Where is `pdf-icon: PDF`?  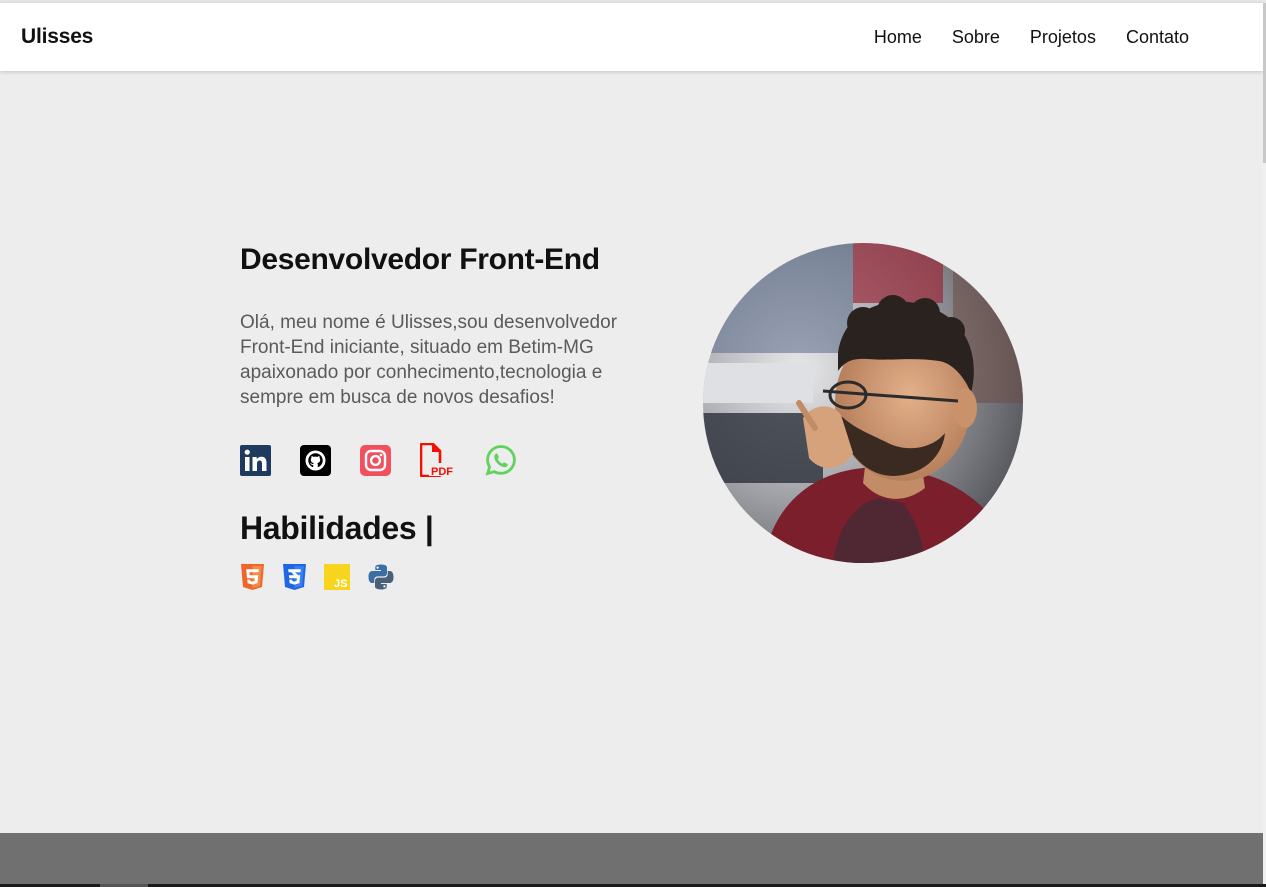 pdf-icon: PDF is located at coordinates (438, 460).